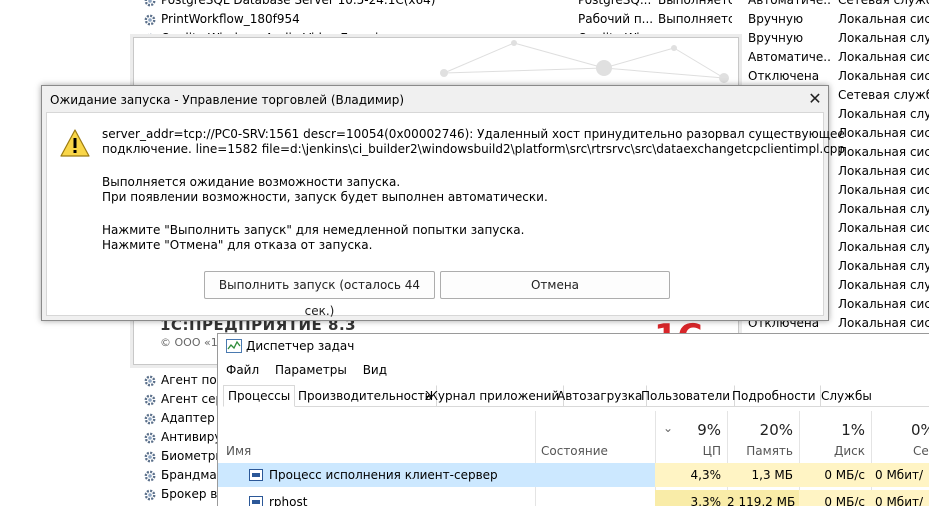 The height and width of the screenshot is (506, 929). I want to click on column-memory: Память, so click(763, 451).